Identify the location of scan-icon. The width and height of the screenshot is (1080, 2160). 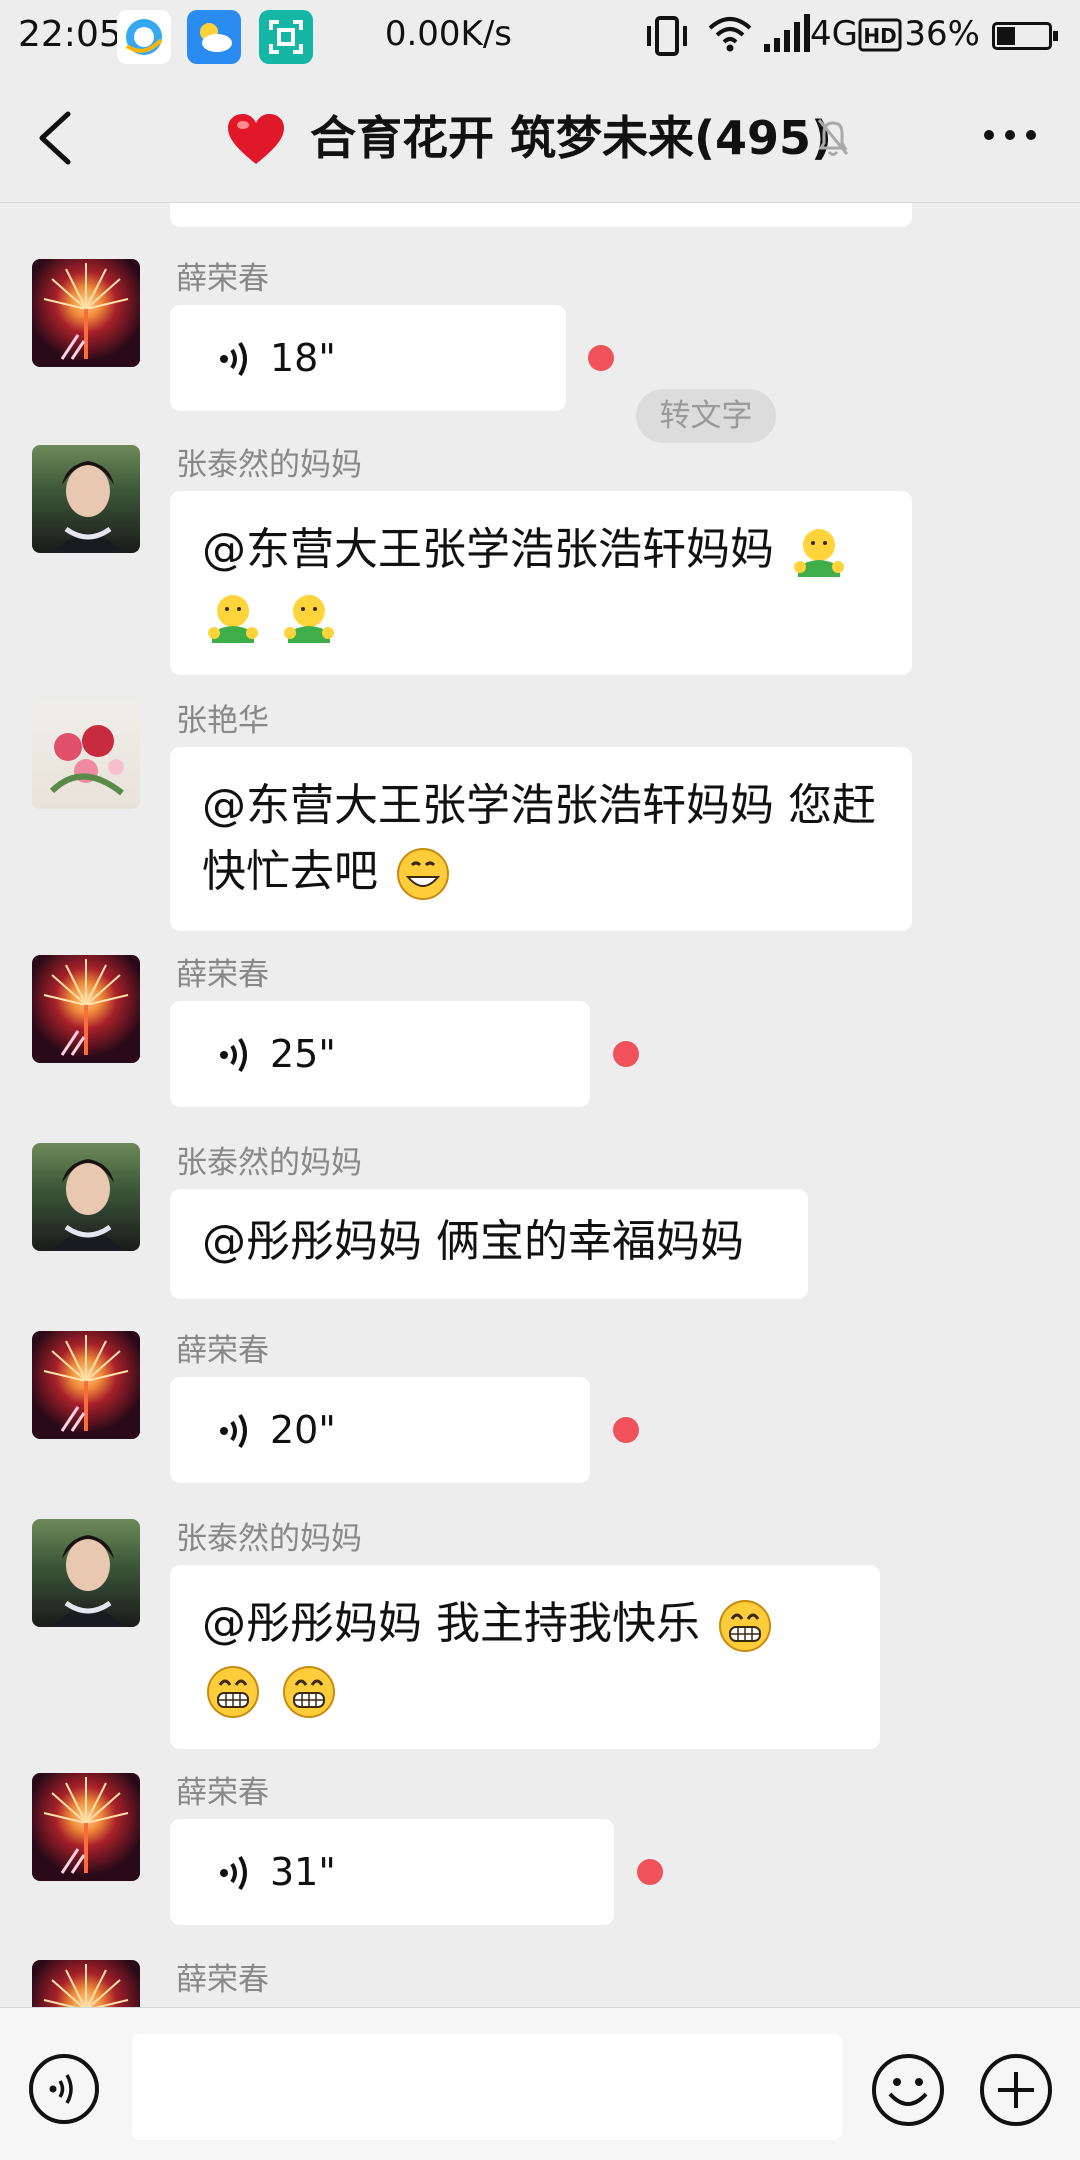
(286, 37).